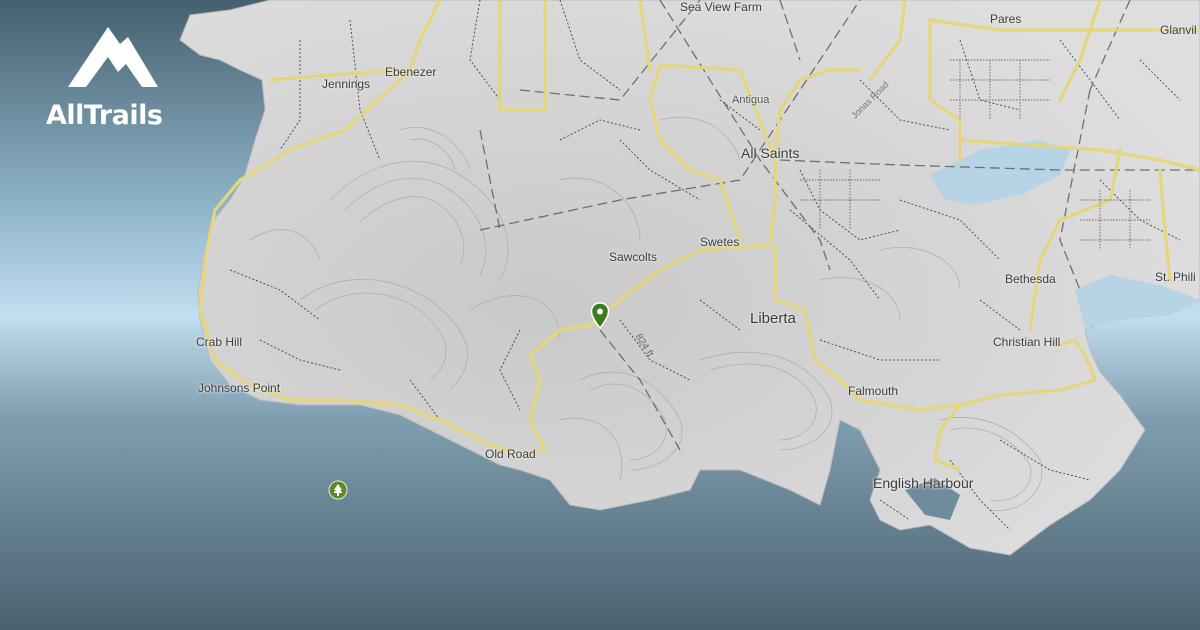 The image size is (1200, 630). What do you see at coordinates (239, 388) in the screenshot?
I see `place-johnsons-point: Johnsons Point` at bounding box center [239, 388].